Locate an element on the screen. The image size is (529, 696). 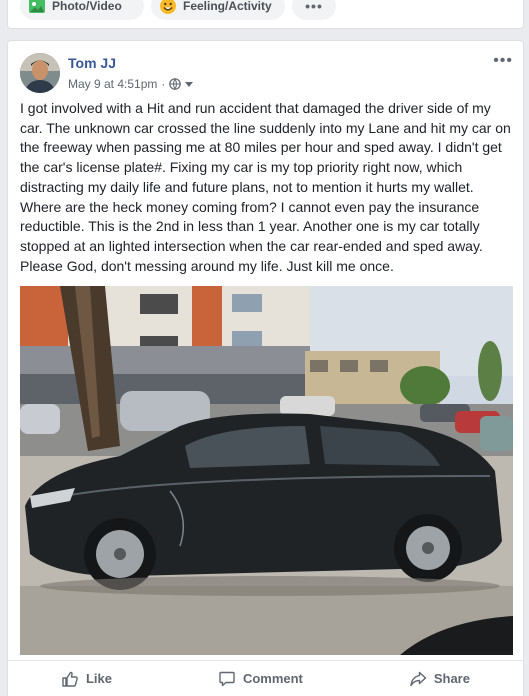
composer-bar: Photo/Video Feeling/Activity ••• is located at coordinates (265, 14).